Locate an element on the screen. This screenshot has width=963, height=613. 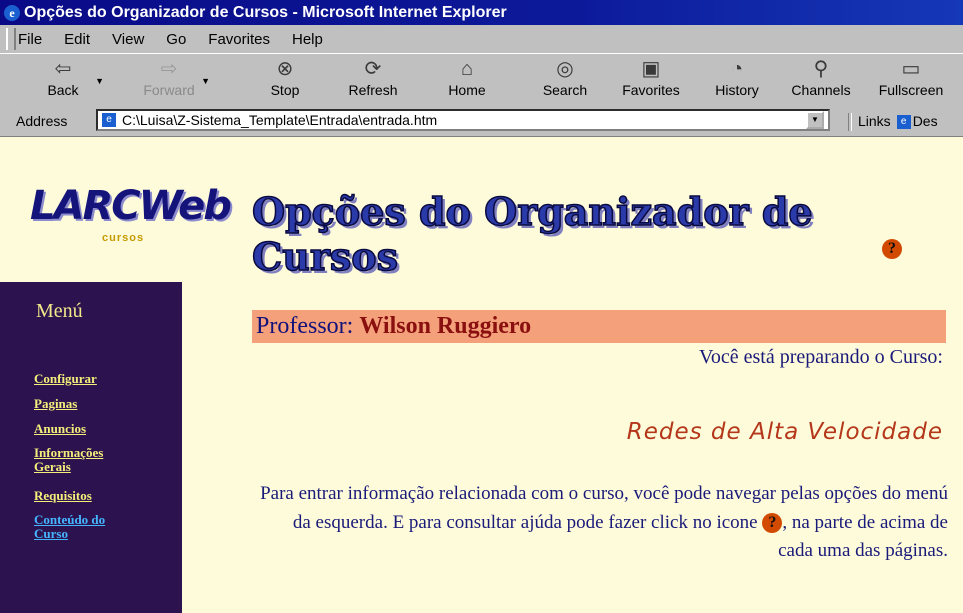
professor-label: Professor: is located at coordinates (305, 326).